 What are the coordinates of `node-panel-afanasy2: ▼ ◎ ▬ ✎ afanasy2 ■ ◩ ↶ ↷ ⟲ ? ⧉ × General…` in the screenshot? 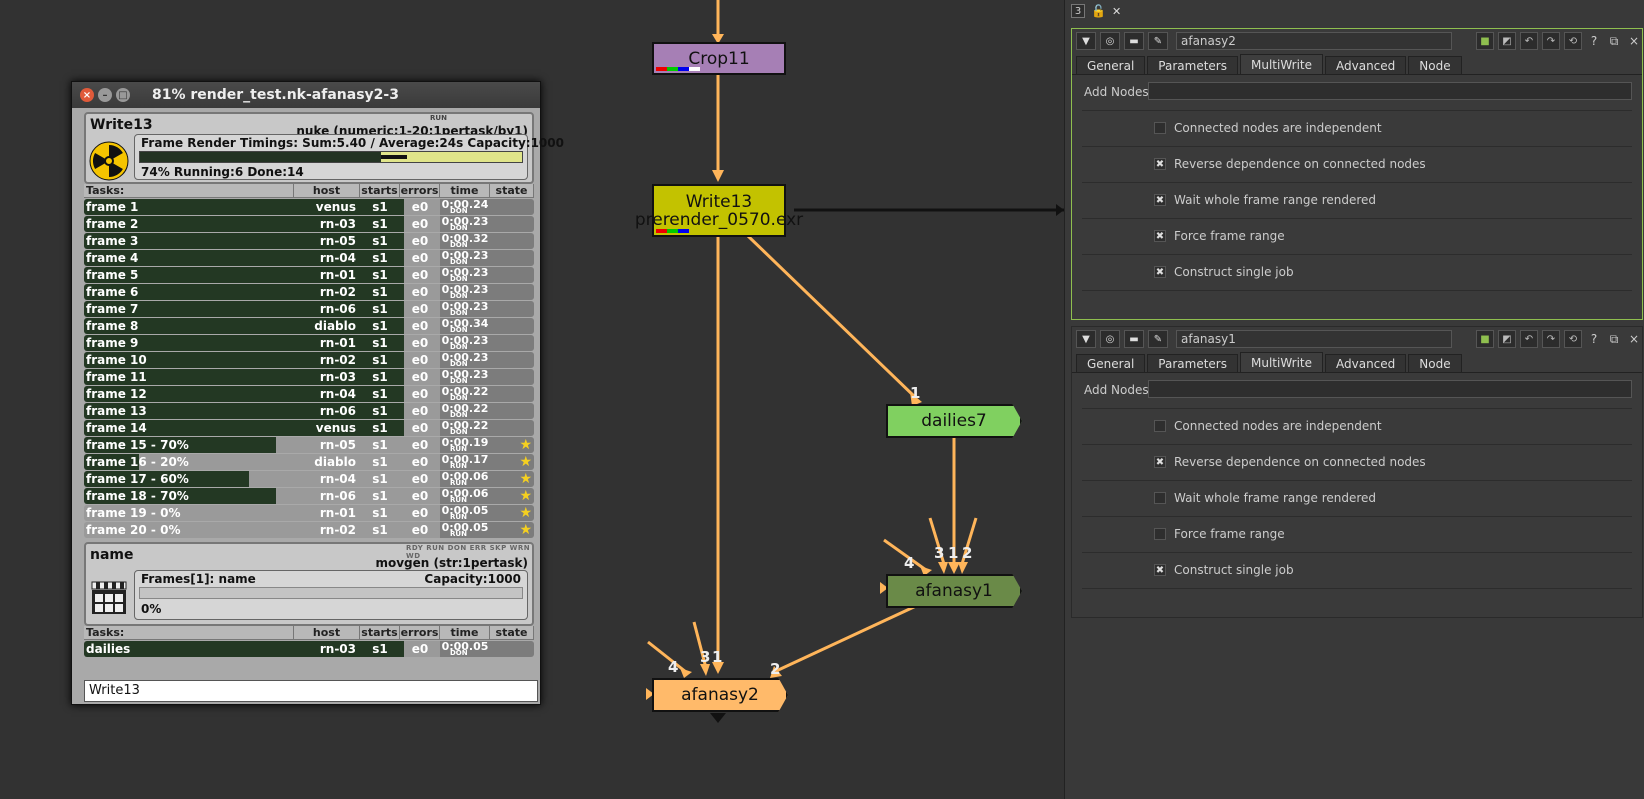 It's located at (1357, 174).